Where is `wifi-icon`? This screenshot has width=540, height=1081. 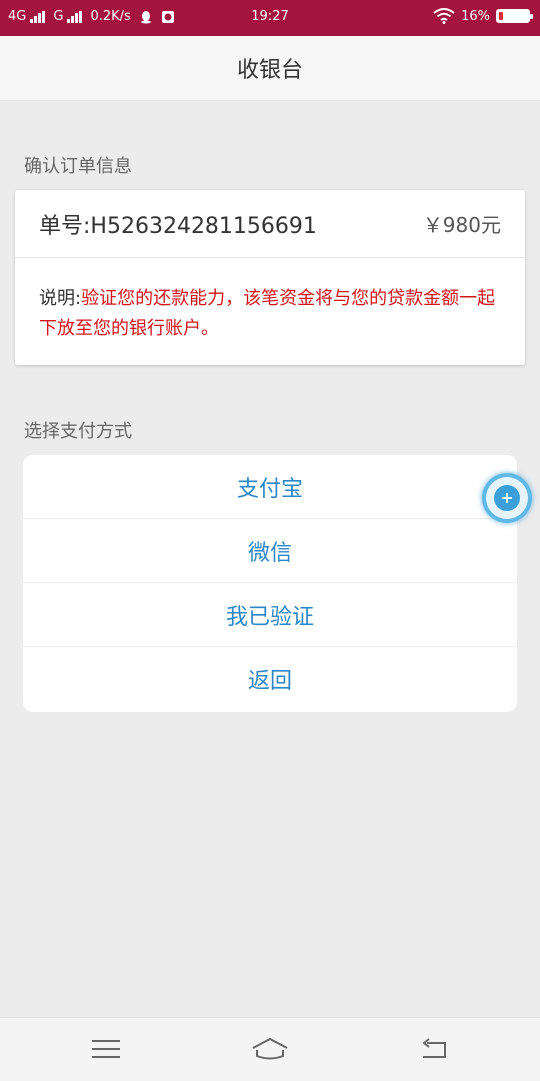
wifi-icon is located at coordinates (444, 16).